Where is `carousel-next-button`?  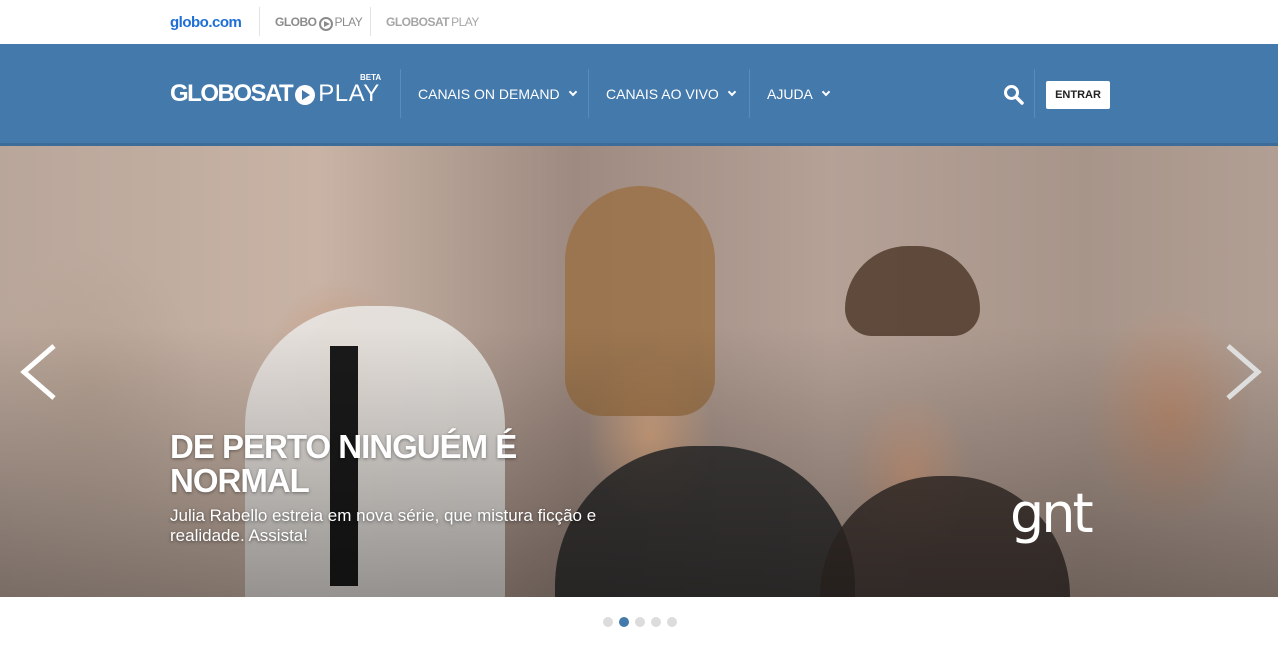
carousel-next-button is located at coordinates (1243, 372).